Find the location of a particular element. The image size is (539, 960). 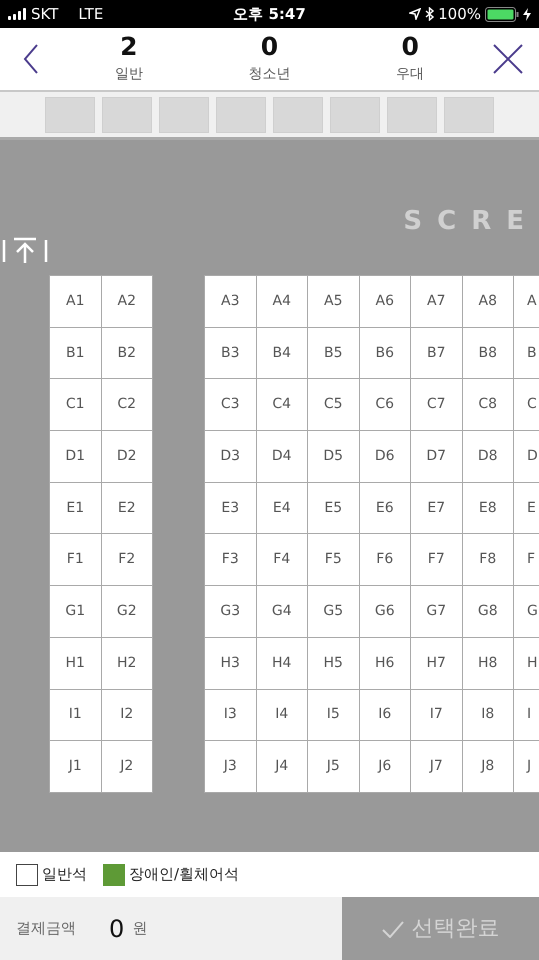

seat: H6 is located at coordinates (385, 663).